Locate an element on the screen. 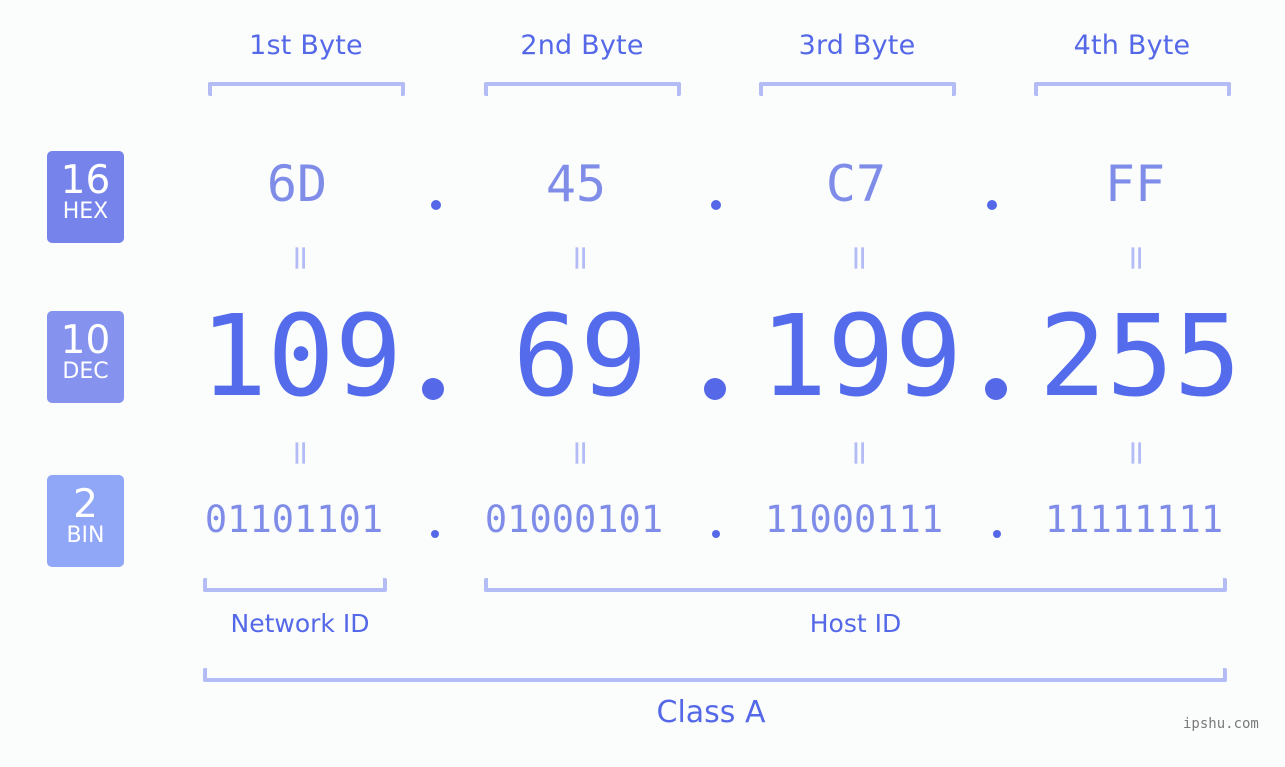  byte-header-4: 4th Byte is located at coordinates (1132, 45).